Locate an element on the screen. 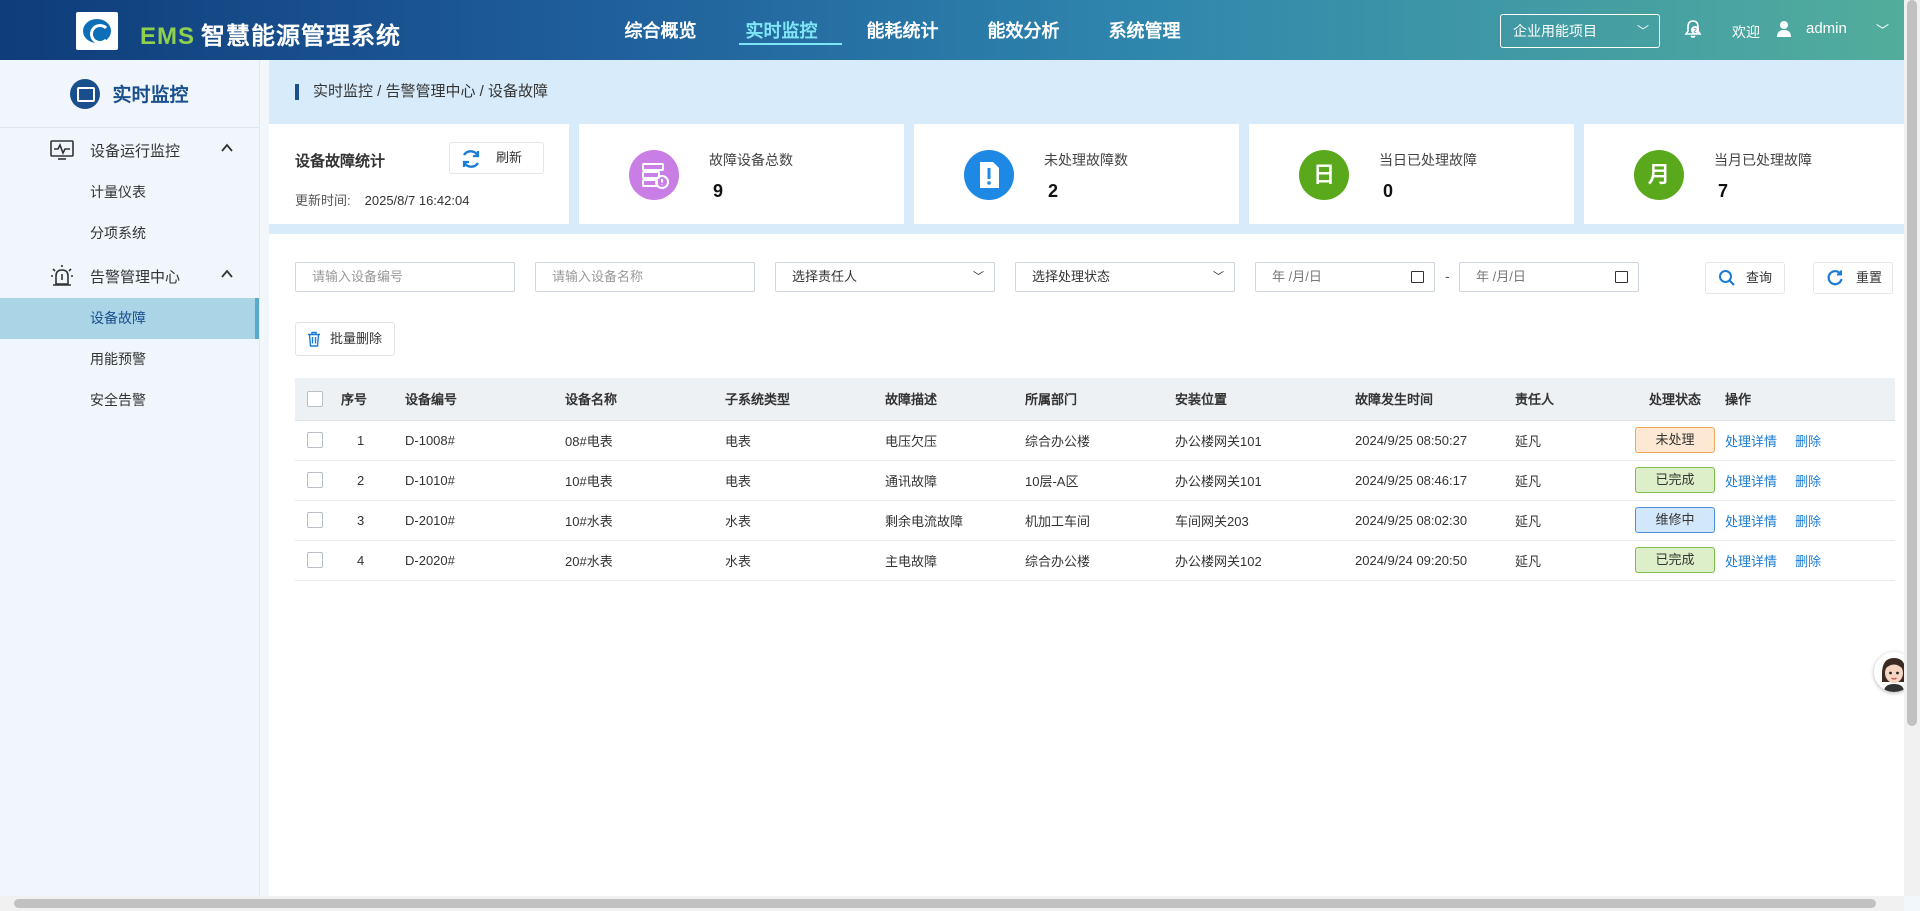  welcome-text: 欢迎 is located at coordinates (1746, 32).